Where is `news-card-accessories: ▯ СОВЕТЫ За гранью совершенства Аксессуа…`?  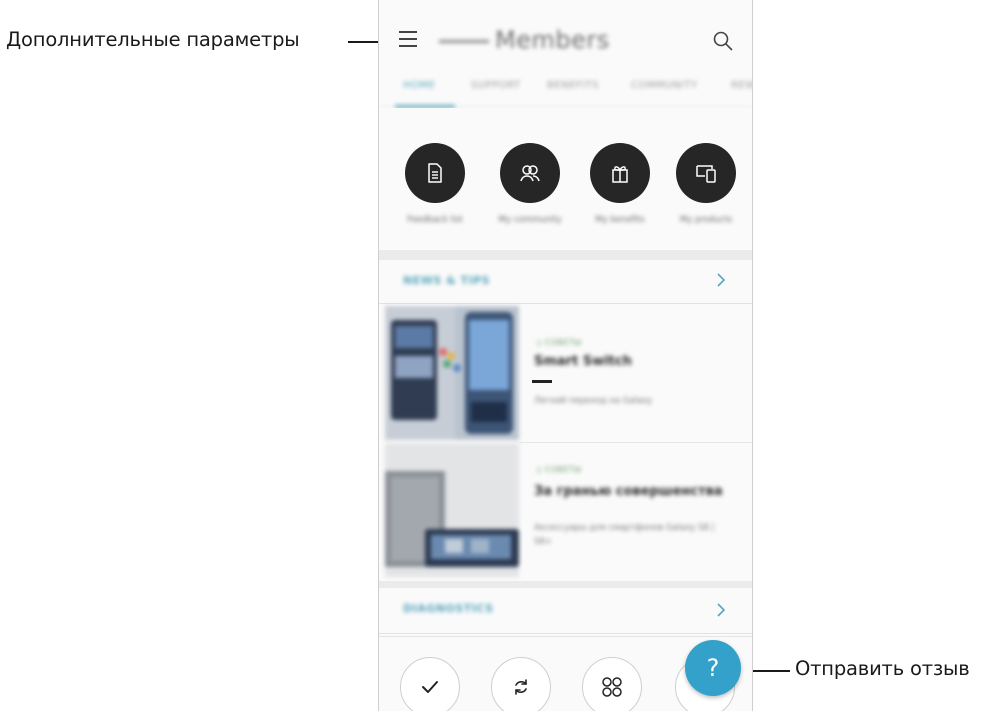
news-card-accessories: ▯ СОВЕТЫ За гранью совершенства Аксессуа… is located at coordinates (565, 512).